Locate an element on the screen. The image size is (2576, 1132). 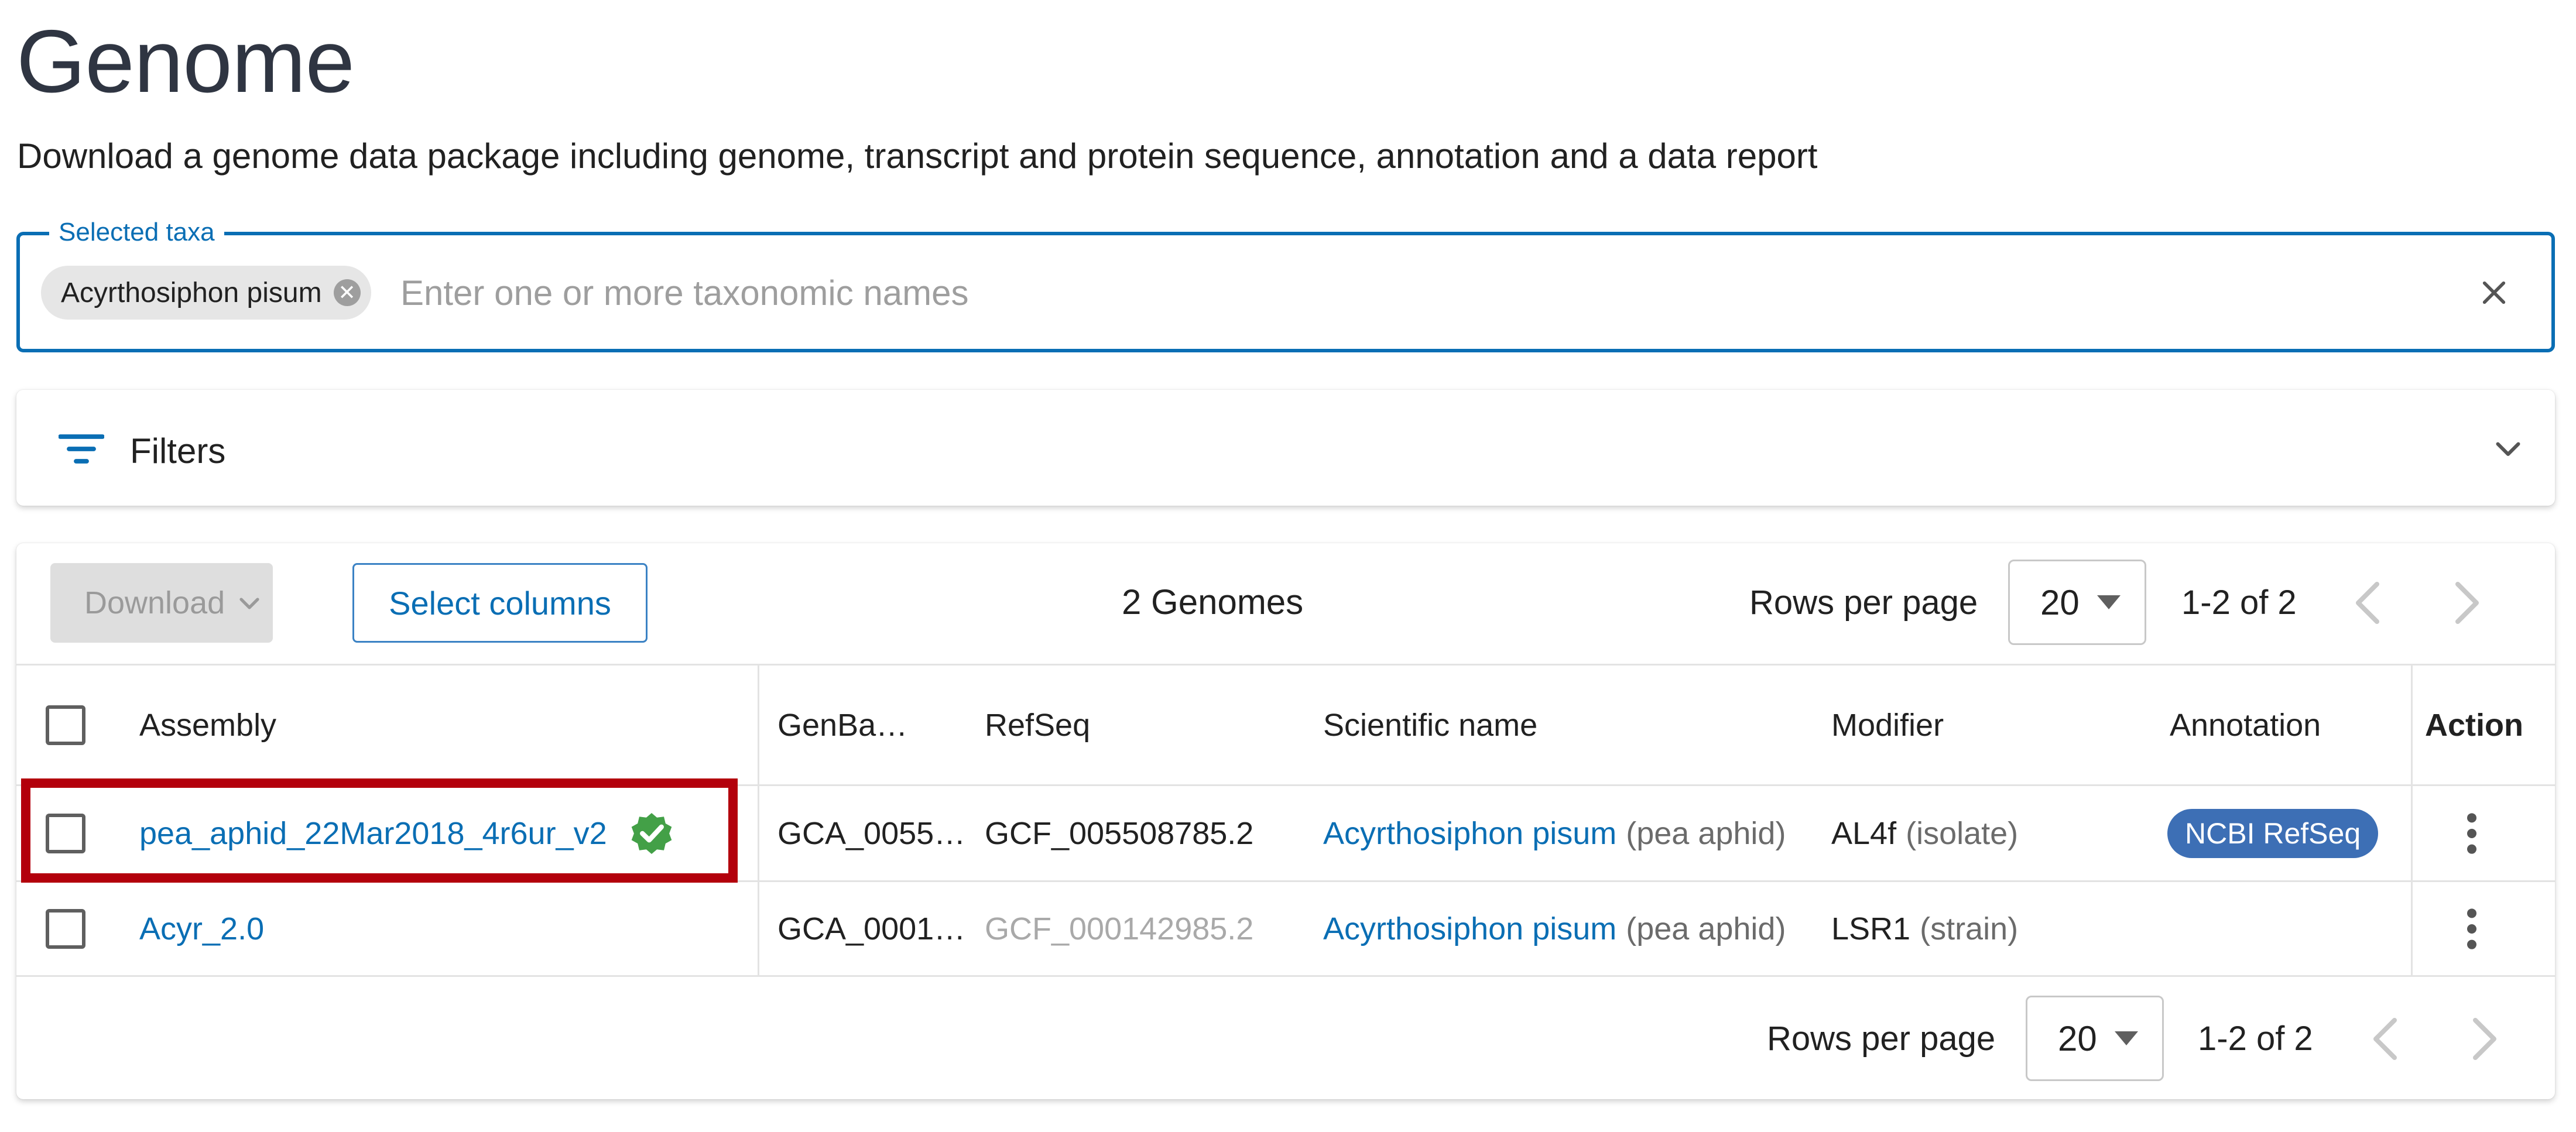
modifier-type: (strain) is located at coordinates (1969, 928).